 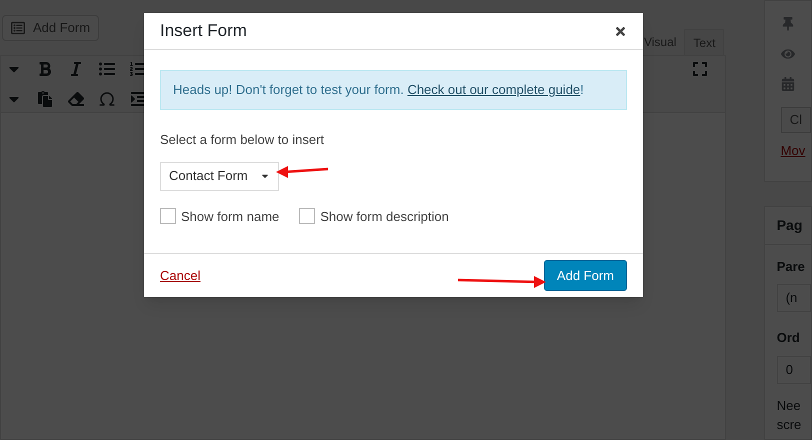 I want to click on cancel-link: Cancel, so click(x=180, y=276).